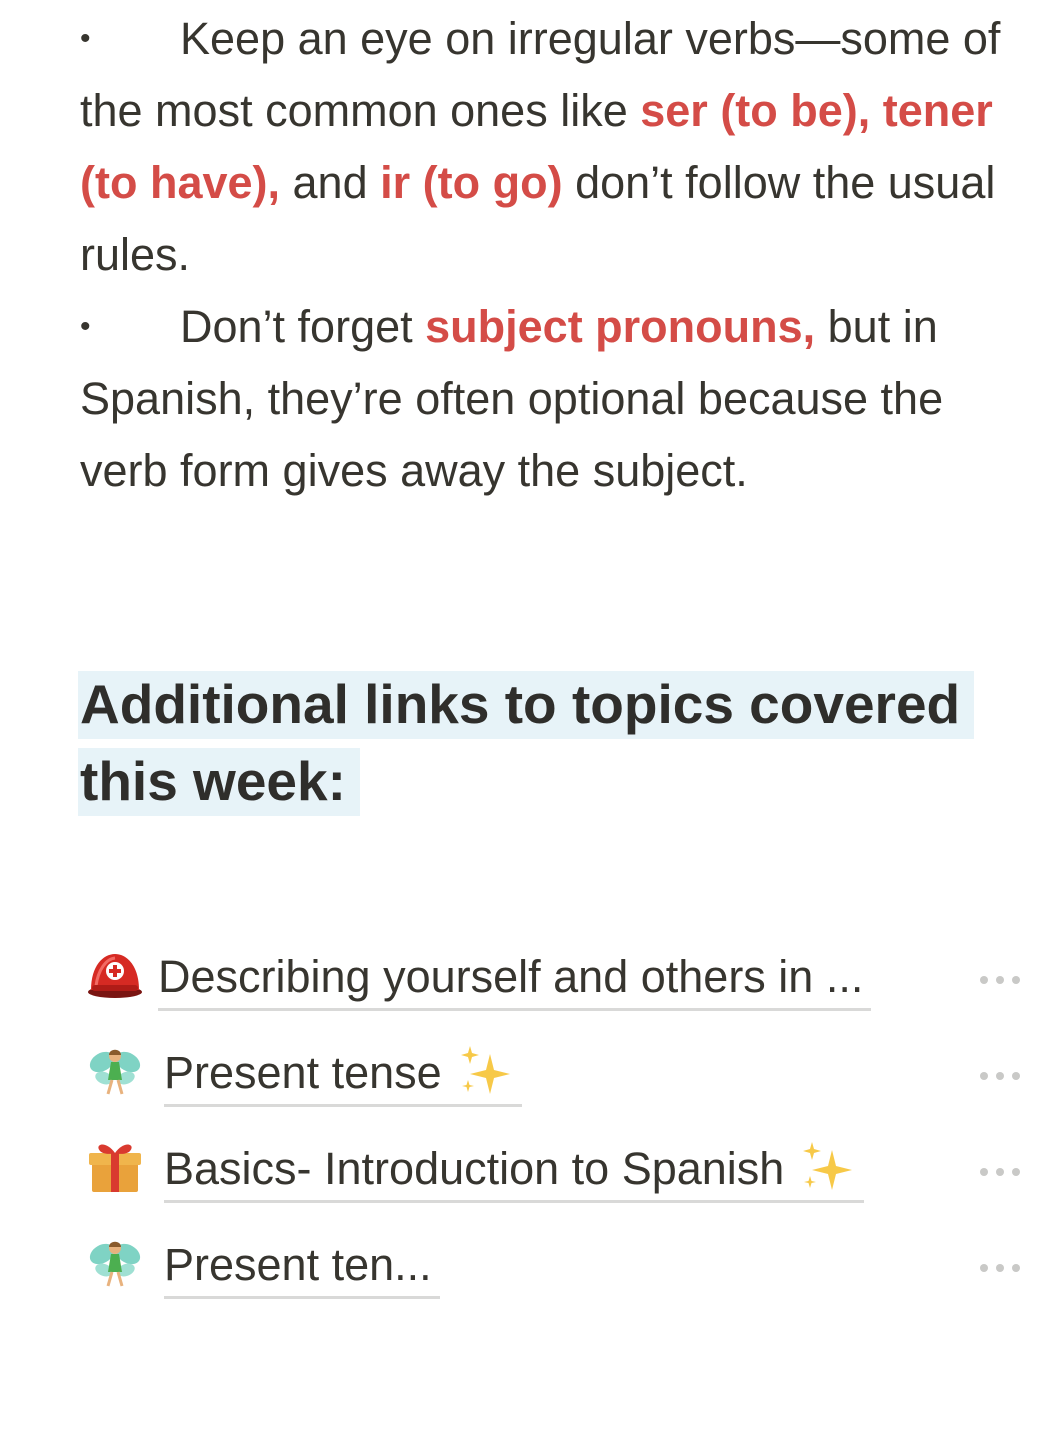  I want to click on page-link-basics-introduction: Basics- Introduction to Spanish, so click(560, 1180).